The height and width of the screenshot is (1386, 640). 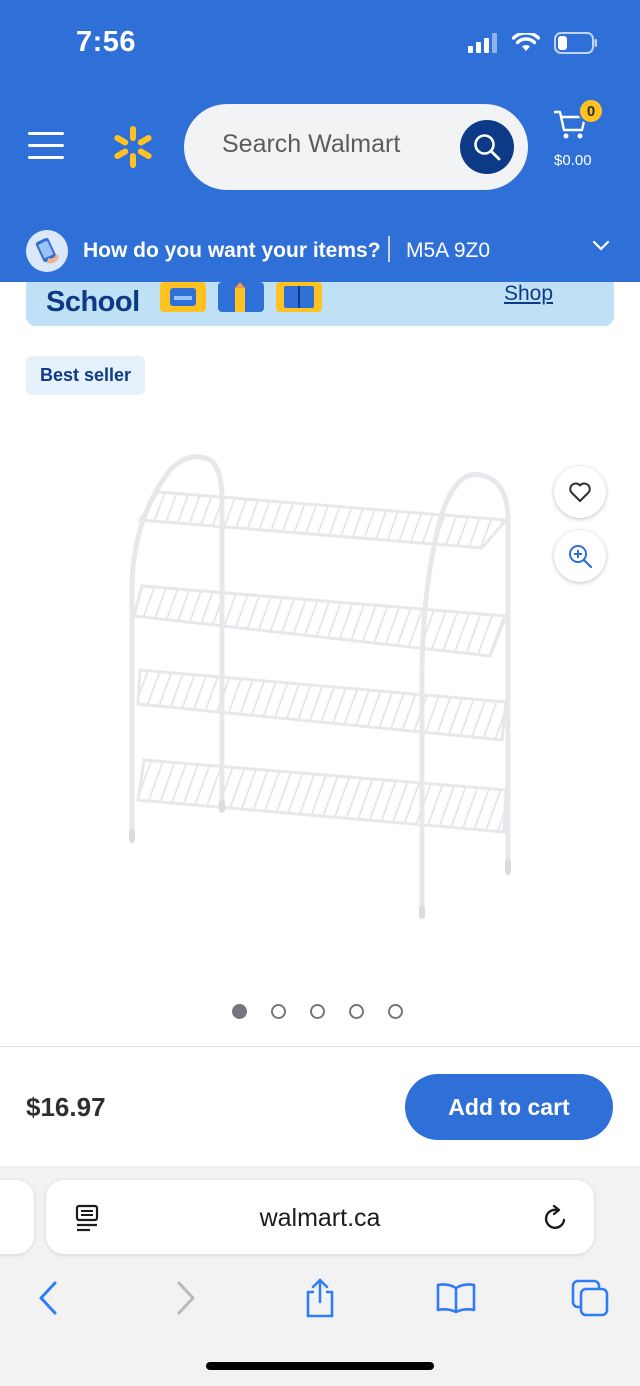 I want to click on zoom-button, so click(x=580, y=556).